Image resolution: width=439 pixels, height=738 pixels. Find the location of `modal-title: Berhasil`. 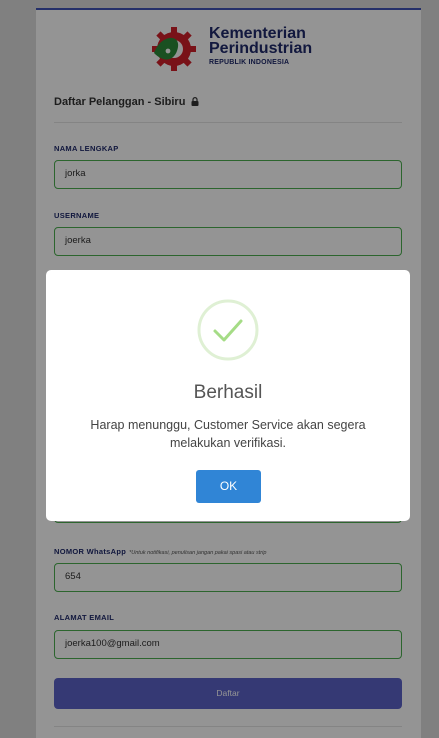

modal-title: Berhasil is located at coordinates (228, 392).